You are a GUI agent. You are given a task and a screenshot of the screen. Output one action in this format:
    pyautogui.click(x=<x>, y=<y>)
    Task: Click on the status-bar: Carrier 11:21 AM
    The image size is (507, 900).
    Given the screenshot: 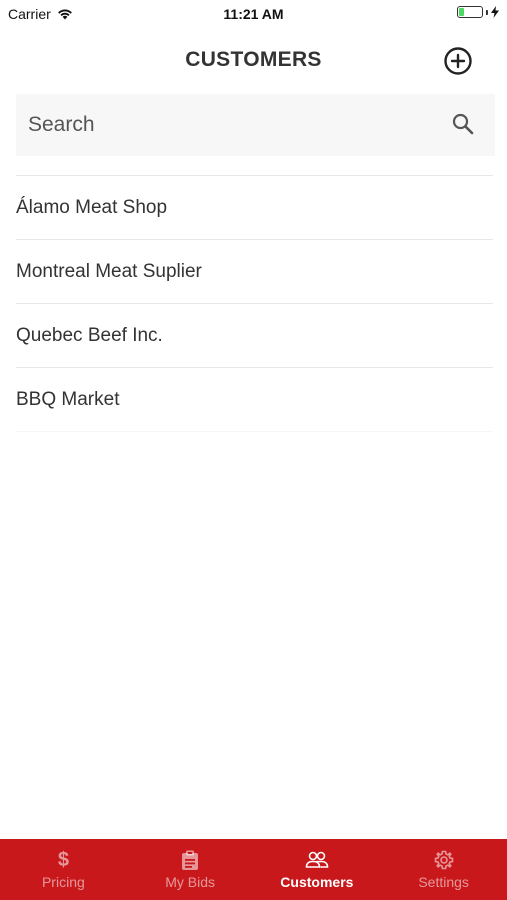 What is the action you would take?
    pyautogui.click(x=253, y=14)
    